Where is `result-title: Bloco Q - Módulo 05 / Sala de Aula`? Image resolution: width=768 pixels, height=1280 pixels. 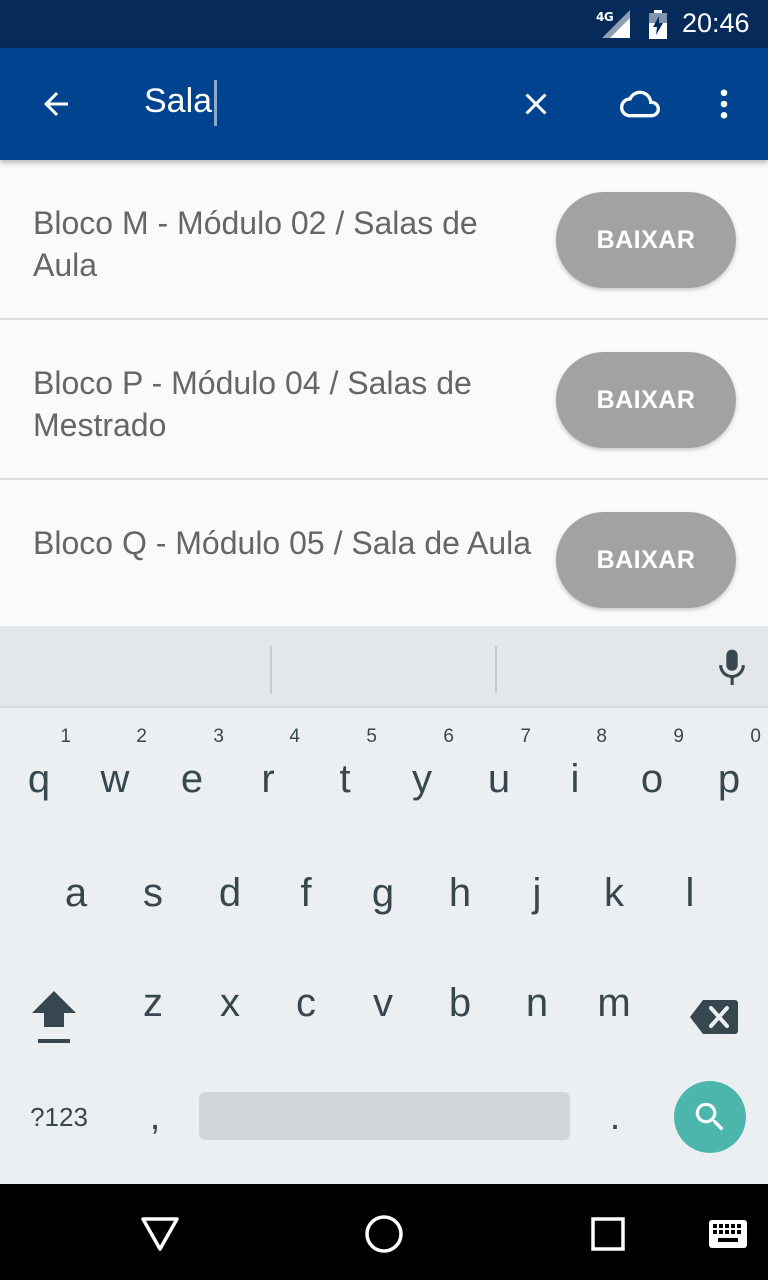
result-title: Bloco Q - Módulo 05 / Sala de Aula is located at coordinates (282, 543).